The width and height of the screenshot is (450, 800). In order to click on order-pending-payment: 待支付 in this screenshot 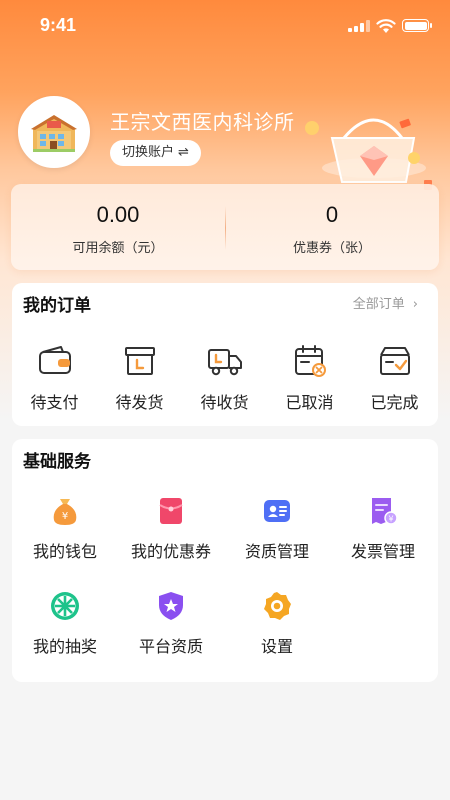, I will do `click(54, 378)`.